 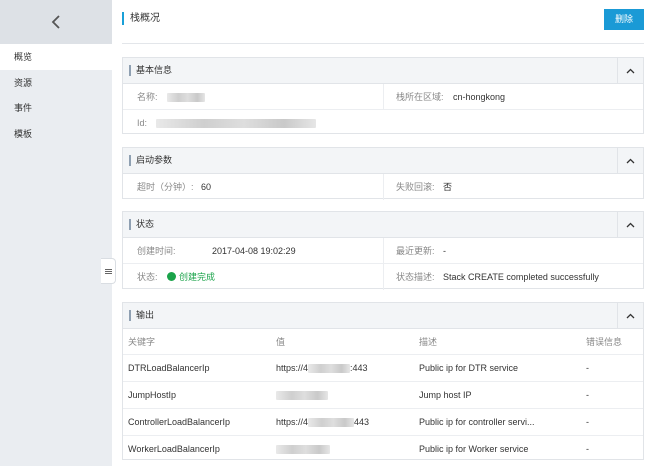 What do you see at coordinates (445, 395) in the screenshot?
I see `output-description: Jump host IP` at bounding box center [445, 395].